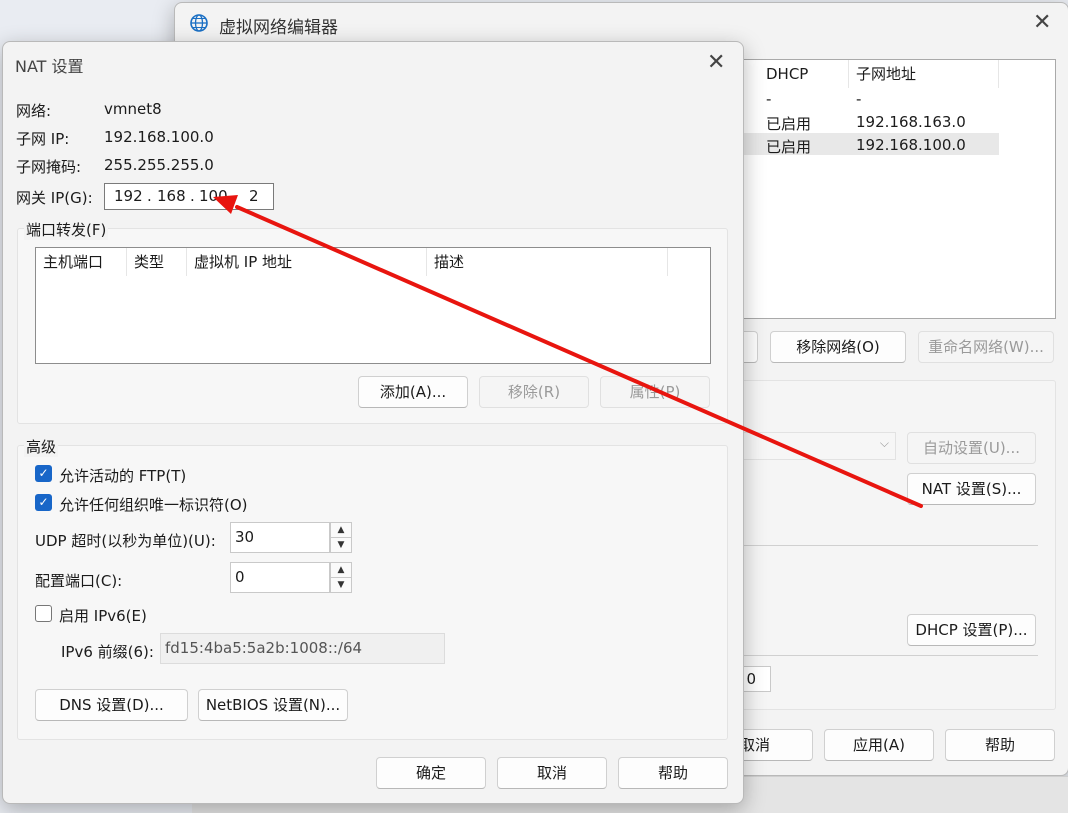 The width and height of the screenshot is (1068, 813). I want to click on remove-network-button: 移除网络(O), so click(838, 347).